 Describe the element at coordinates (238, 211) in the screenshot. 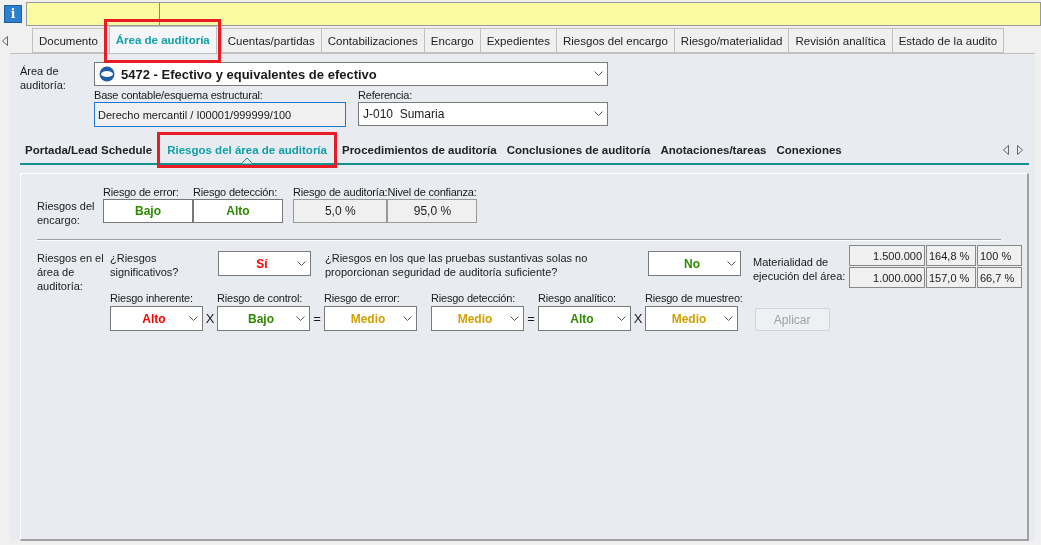

I see `rating-field: Alto` at that location.